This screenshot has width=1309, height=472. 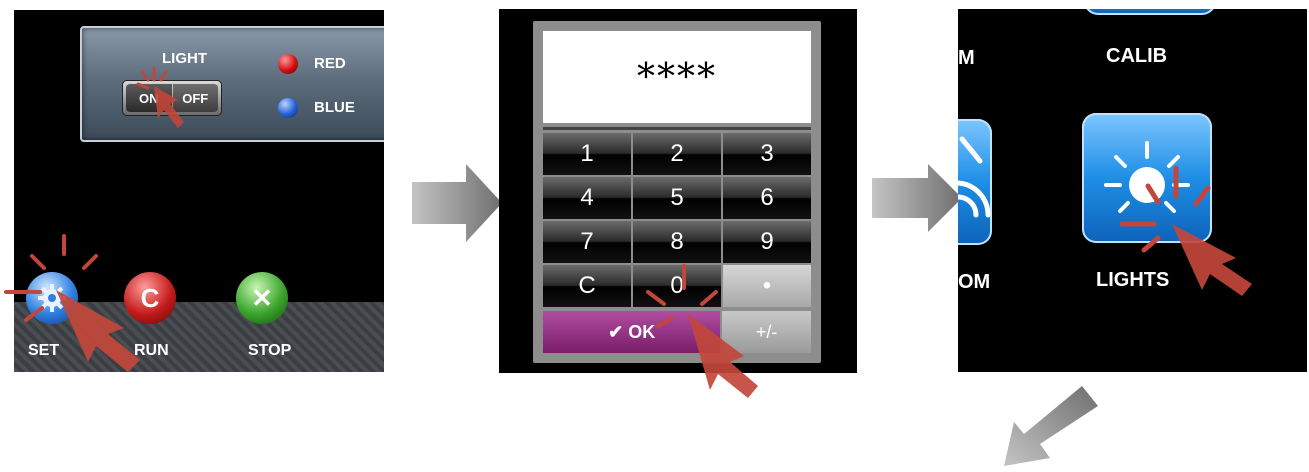 What do you see at coordinates (587, 242) in the screenshot?
I see `key-7: 7` at bounding box center [587, 242].